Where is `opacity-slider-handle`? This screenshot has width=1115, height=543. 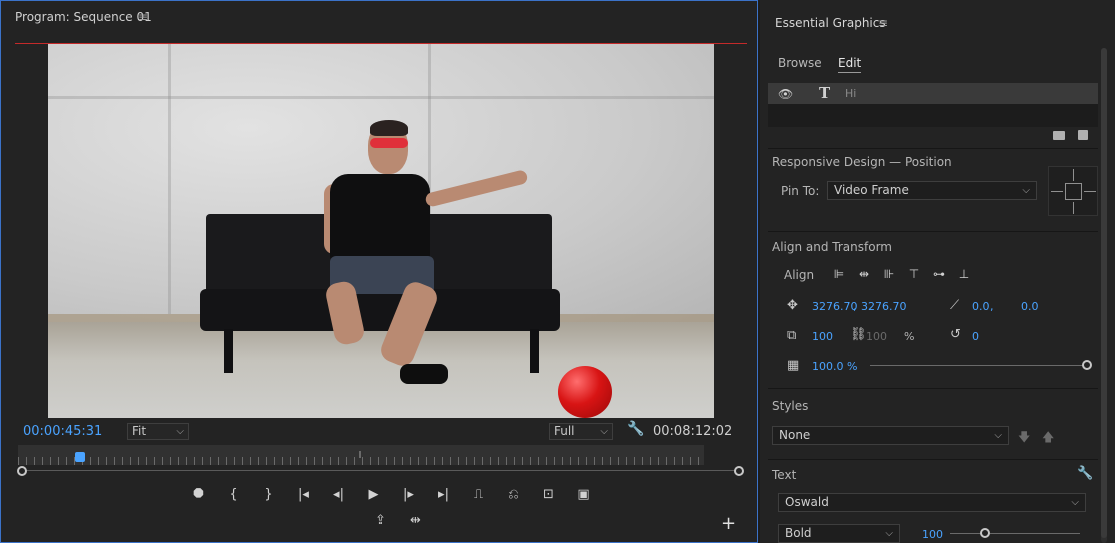 opacity-slider-handle is located at coordinates (1087, 365).